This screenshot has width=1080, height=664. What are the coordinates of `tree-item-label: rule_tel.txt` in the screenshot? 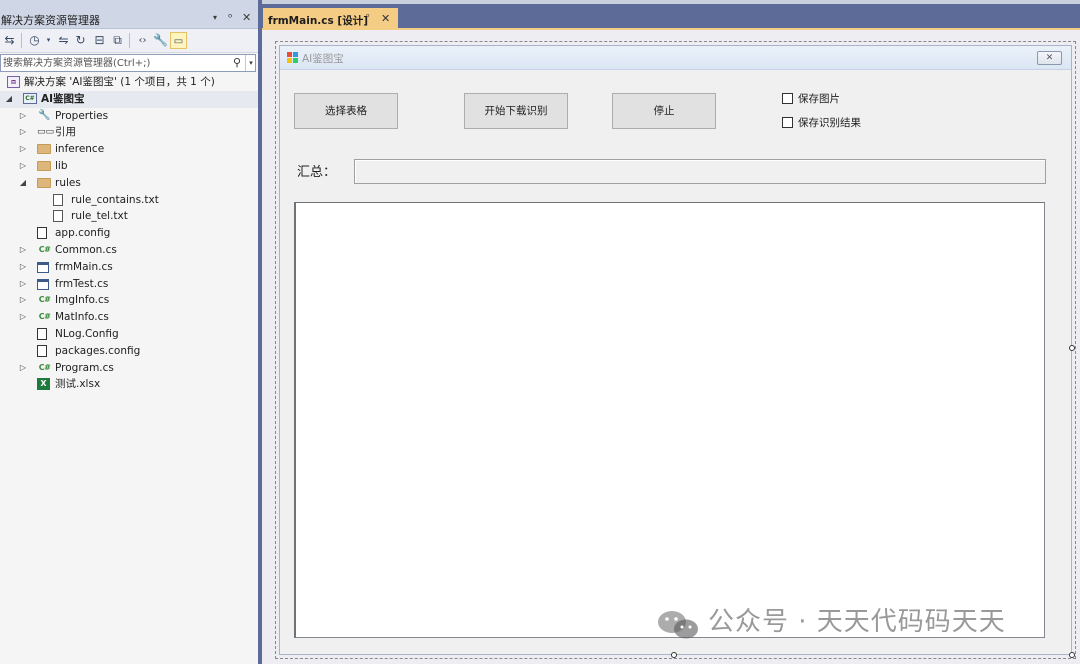 It's located at (99, 216).